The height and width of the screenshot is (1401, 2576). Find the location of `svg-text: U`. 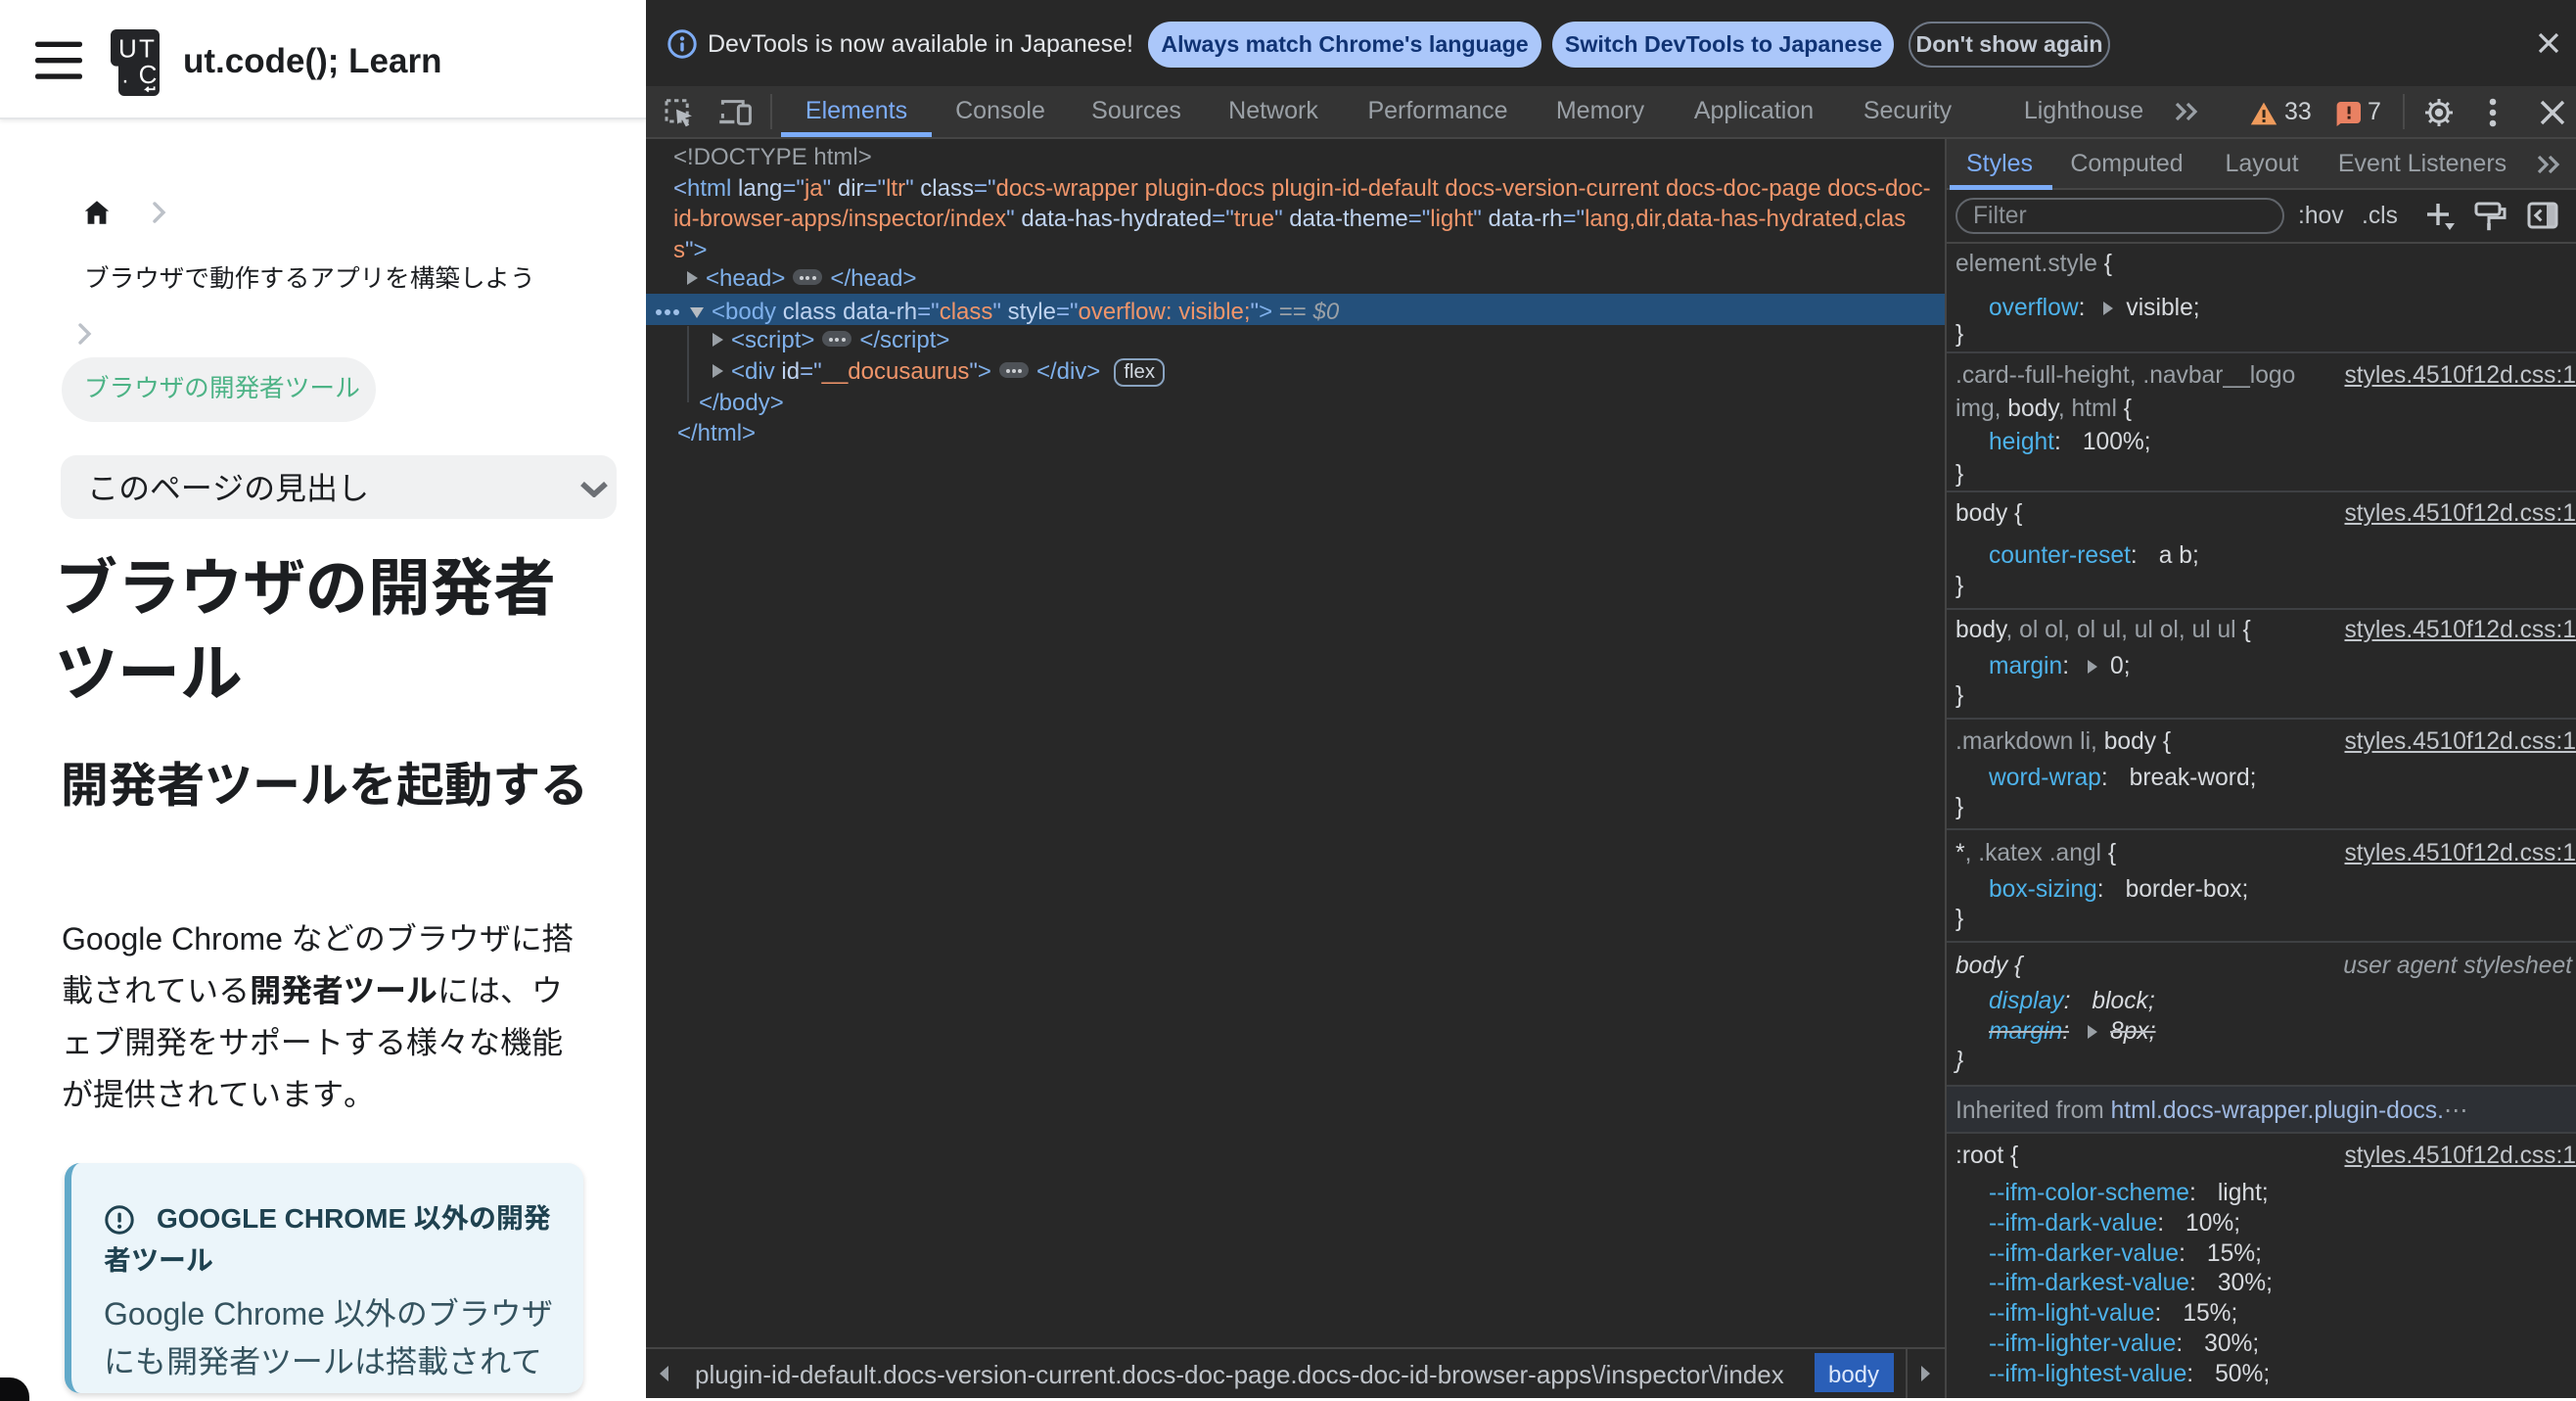

svg-text: U is located at coordinates (127, 48).